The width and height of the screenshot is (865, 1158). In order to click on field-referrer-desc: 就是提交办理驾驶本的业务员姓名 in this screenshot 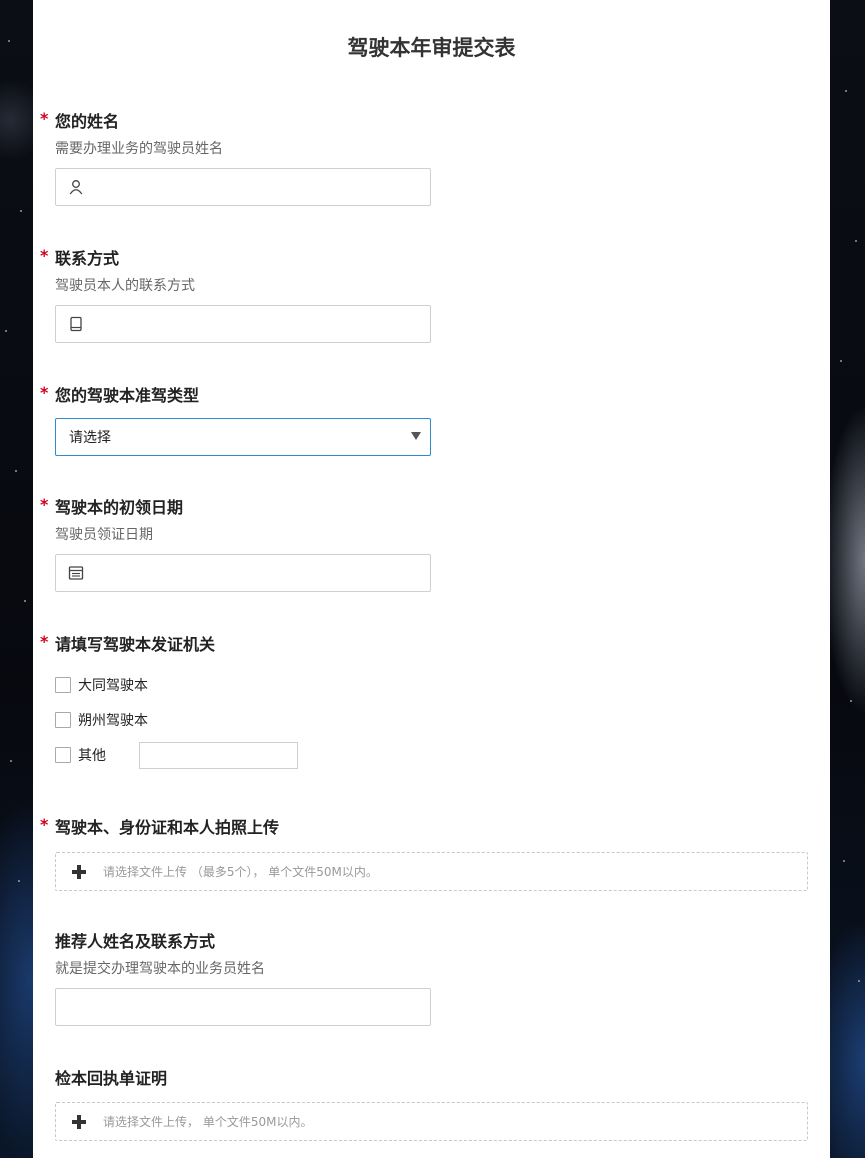, I will do `click(160, 969)`.